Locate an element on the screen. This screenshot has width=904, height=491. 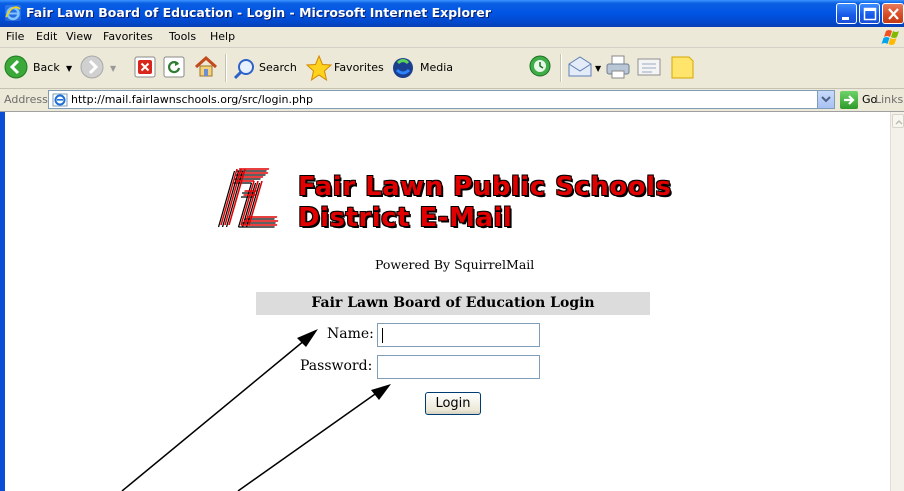
back-arrow-icon is located at coordinates (16, 67).